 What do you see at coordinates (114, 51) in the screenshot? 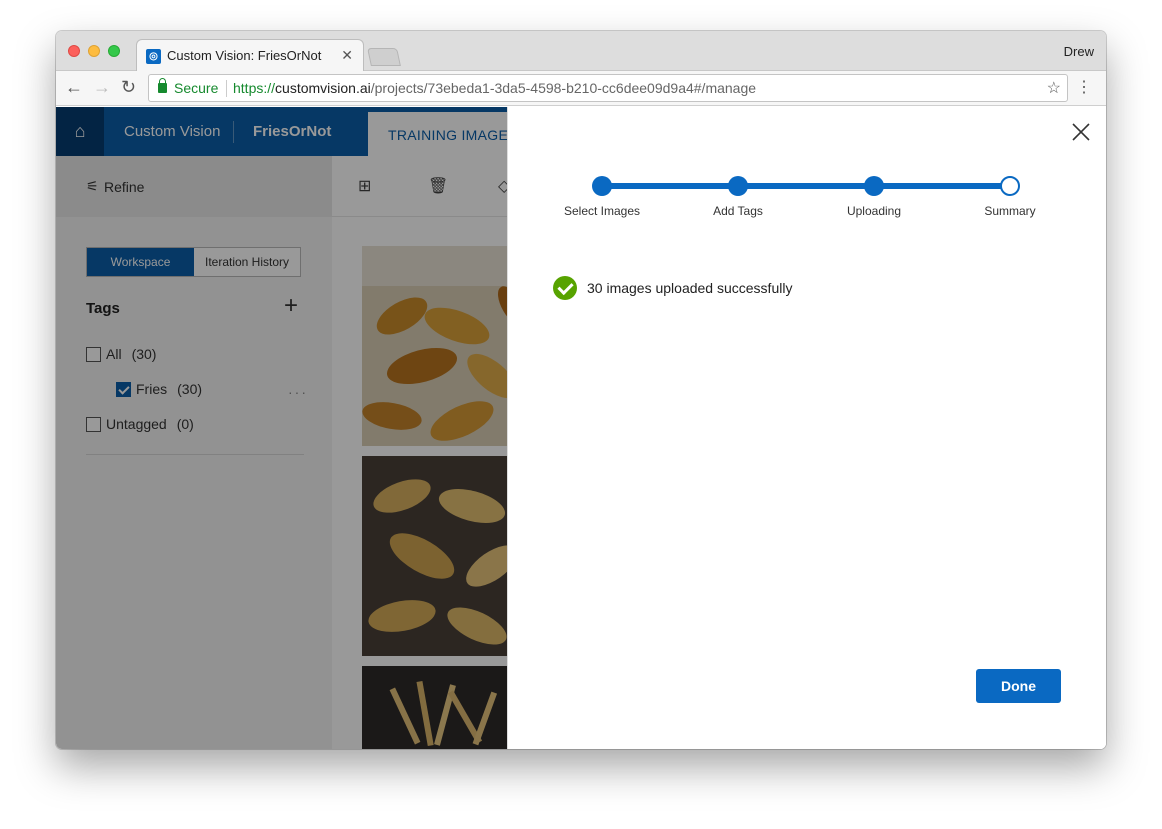
I see `maximize-window-button` at bounding box center [114, 51].